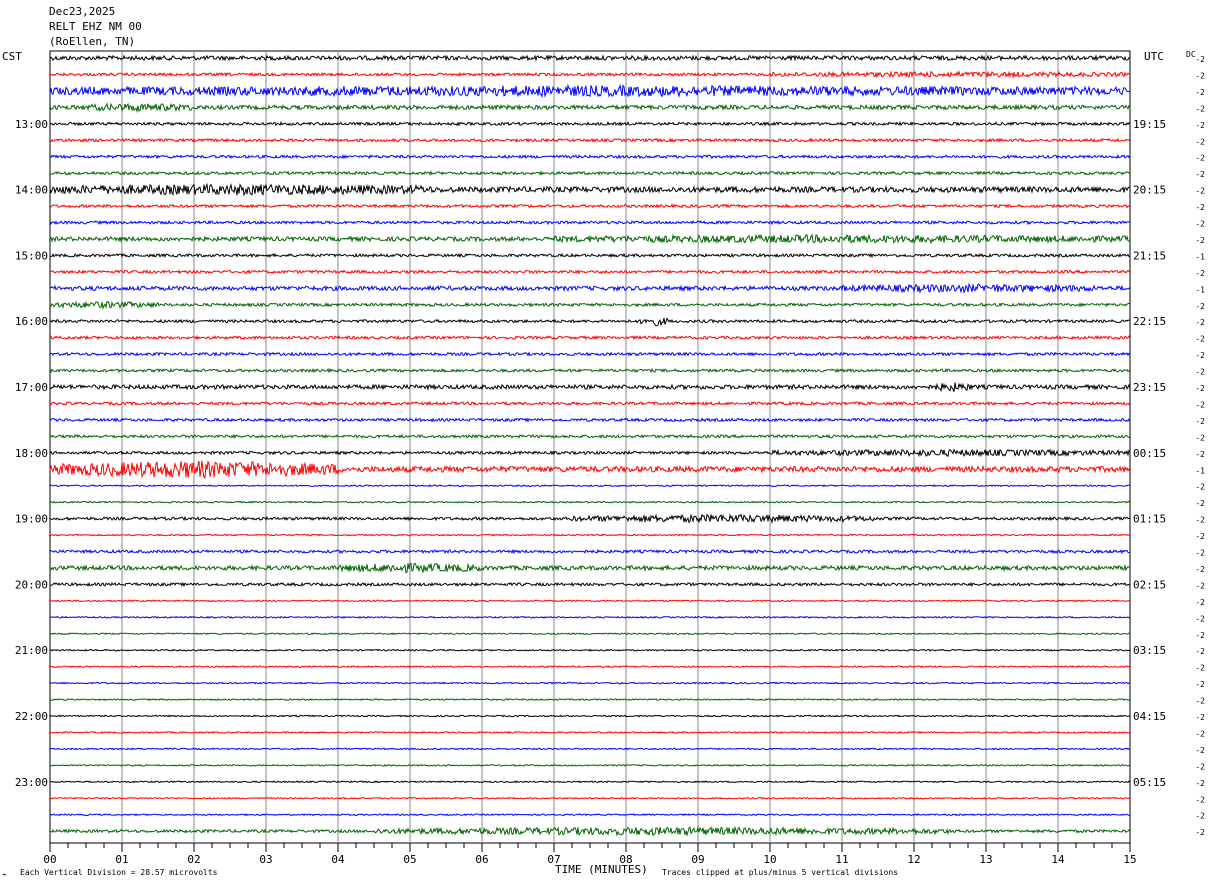 This screenshot has width=1210, height=886. What do you see at coordinates (1149, 650) in the screenshot?
I see `utc-hour-label: 03:15` at bounding box center [1149, 650].